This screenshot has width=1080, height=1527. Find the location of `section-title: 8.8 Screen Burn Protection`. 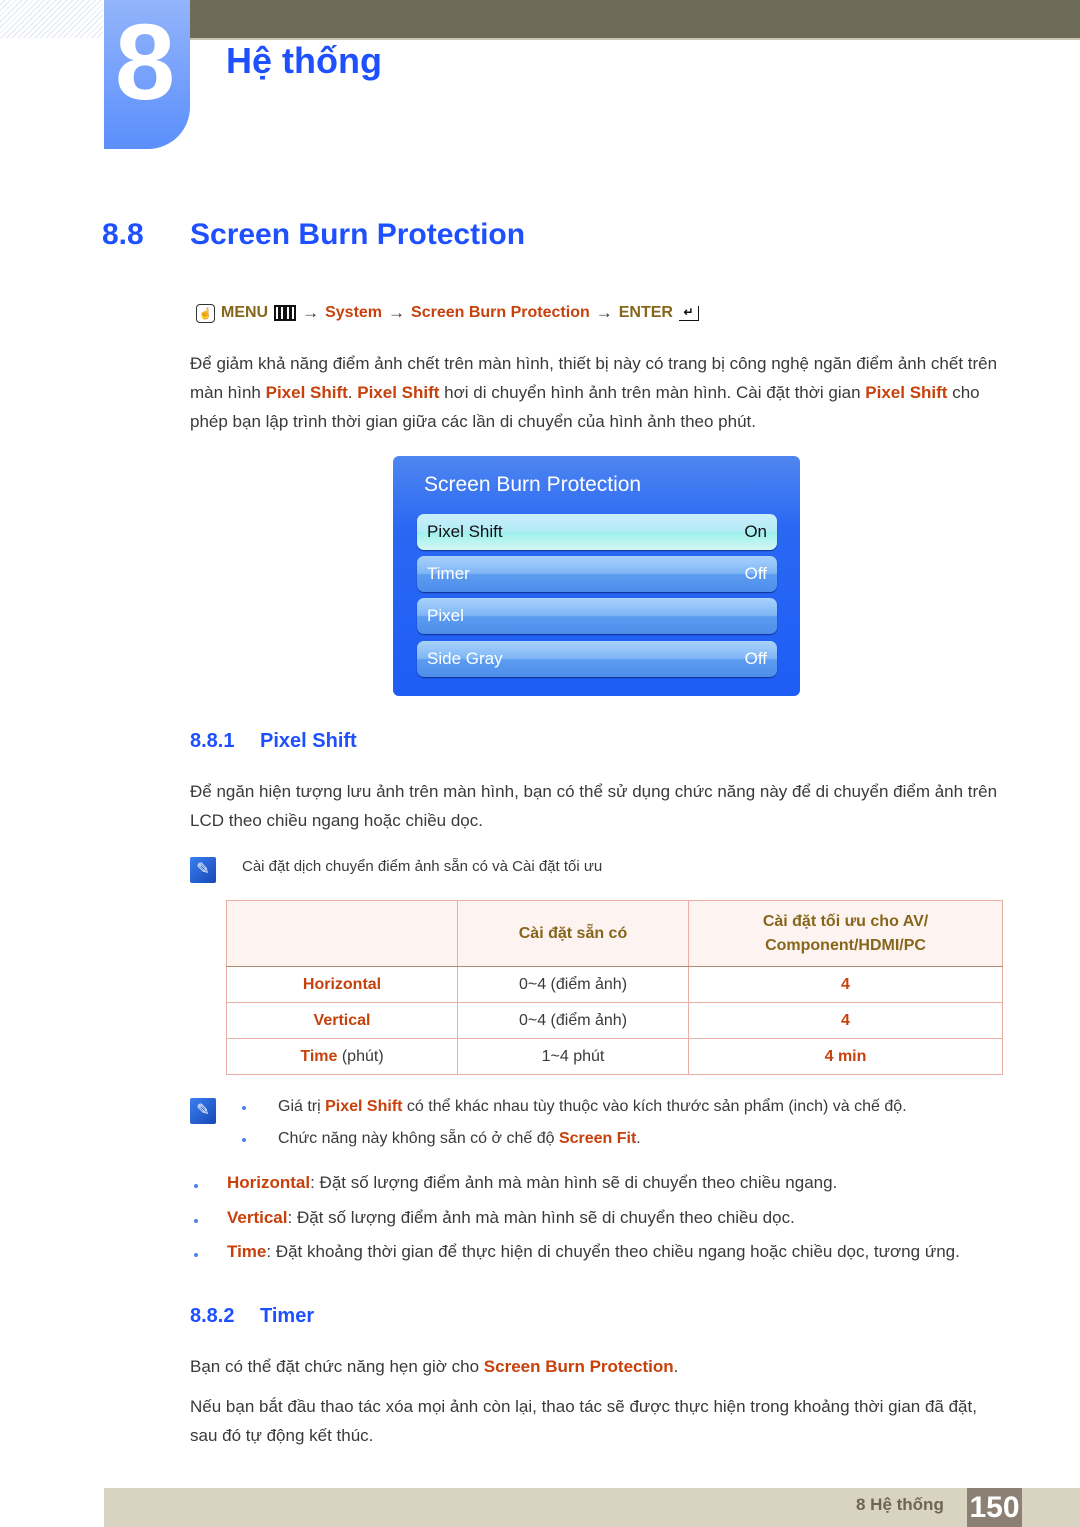

section-title: 8.8 Screen Burn Protection is located at coordinates (313, 235).